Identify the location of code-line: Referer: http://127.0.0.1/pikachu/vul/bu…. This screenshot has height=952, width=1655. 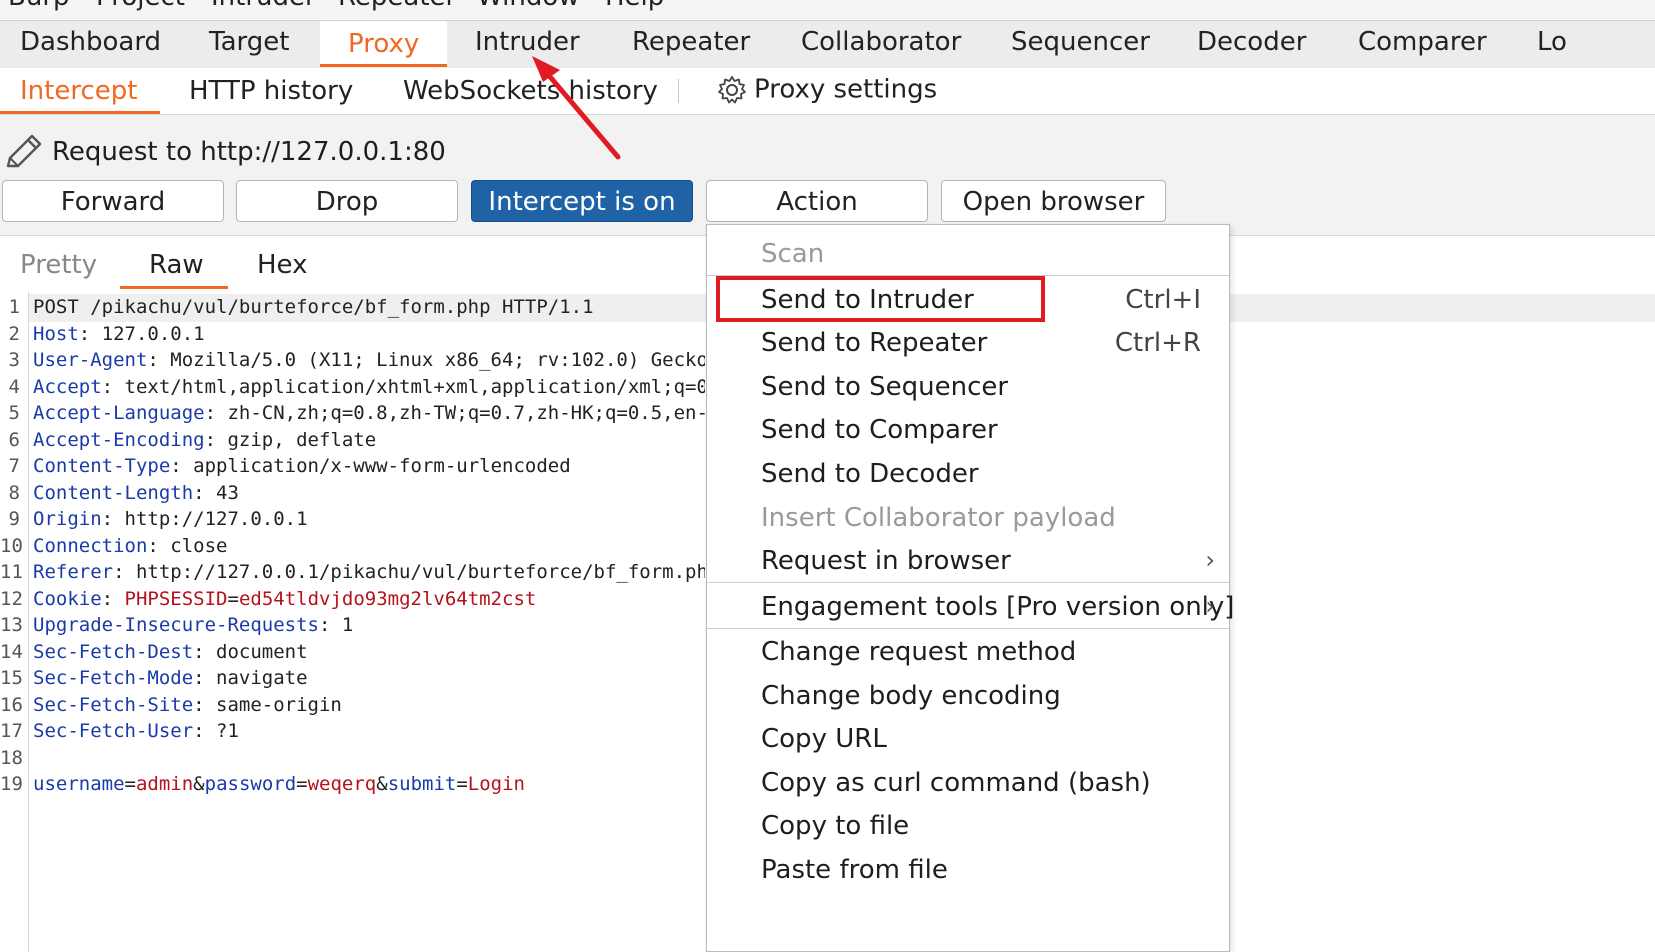
(369, 572).